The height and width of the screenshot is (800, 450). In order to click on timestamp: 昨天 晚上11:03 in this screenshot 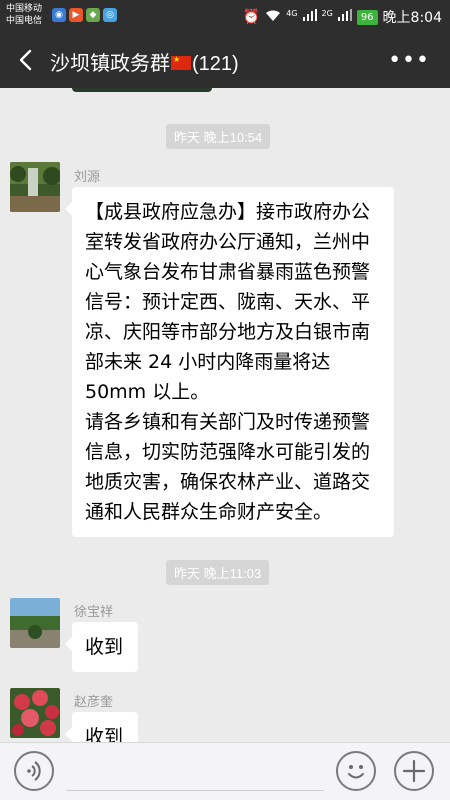, I will do `click(218, 572)`.